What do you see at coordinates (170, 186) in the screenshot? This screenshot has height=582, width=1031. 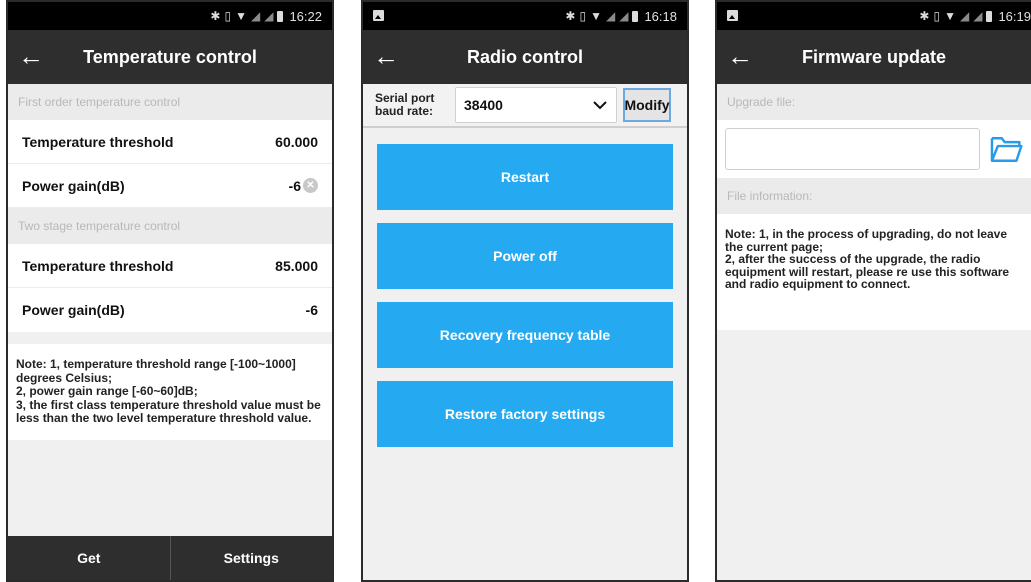 I see `first-power-gain-row: Power gain(dB) -6 ✕` at bounding box center [170, 186].